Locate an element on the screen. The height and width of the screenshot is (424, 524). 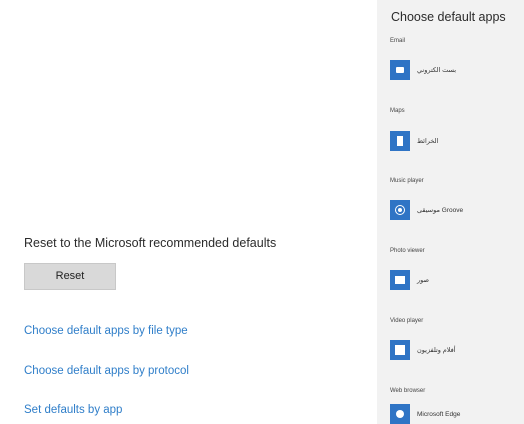
category-label-music-player: Music player is located at coordinates (407, 181).